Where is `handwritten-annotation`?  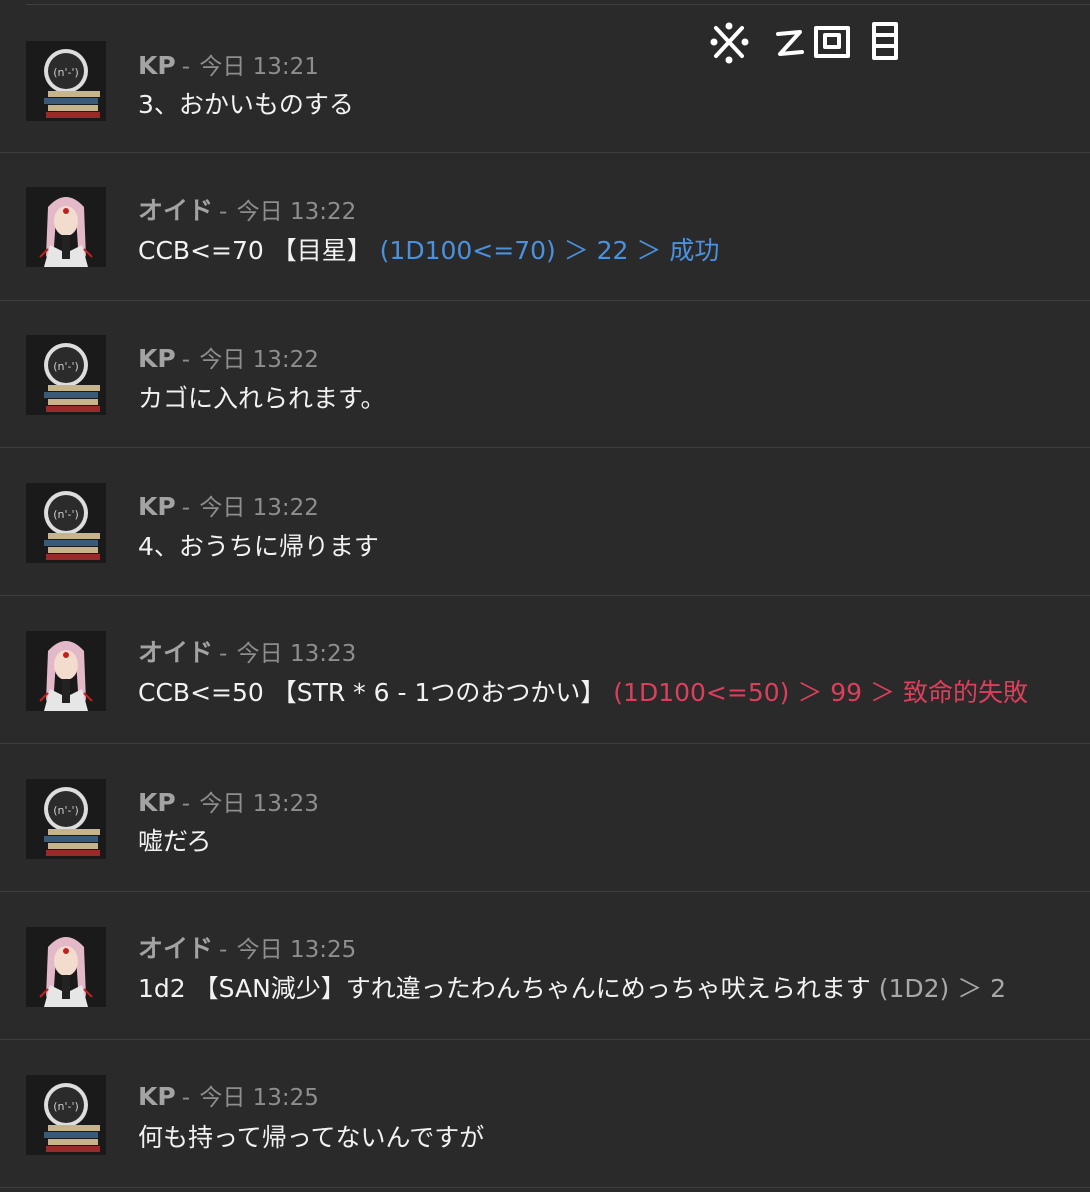
handwritten-annotation is located at coordinates (808, 44).